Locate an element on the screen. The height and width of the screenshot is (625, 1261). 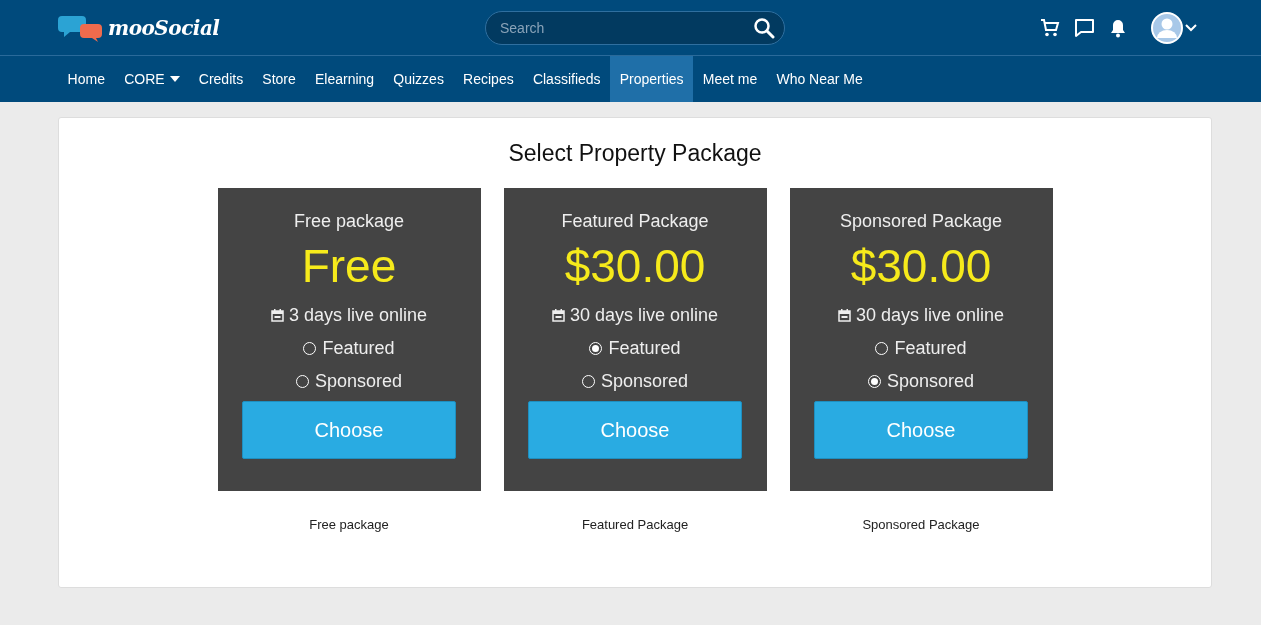
package-name: Free package is located at coordinates (349, 221).